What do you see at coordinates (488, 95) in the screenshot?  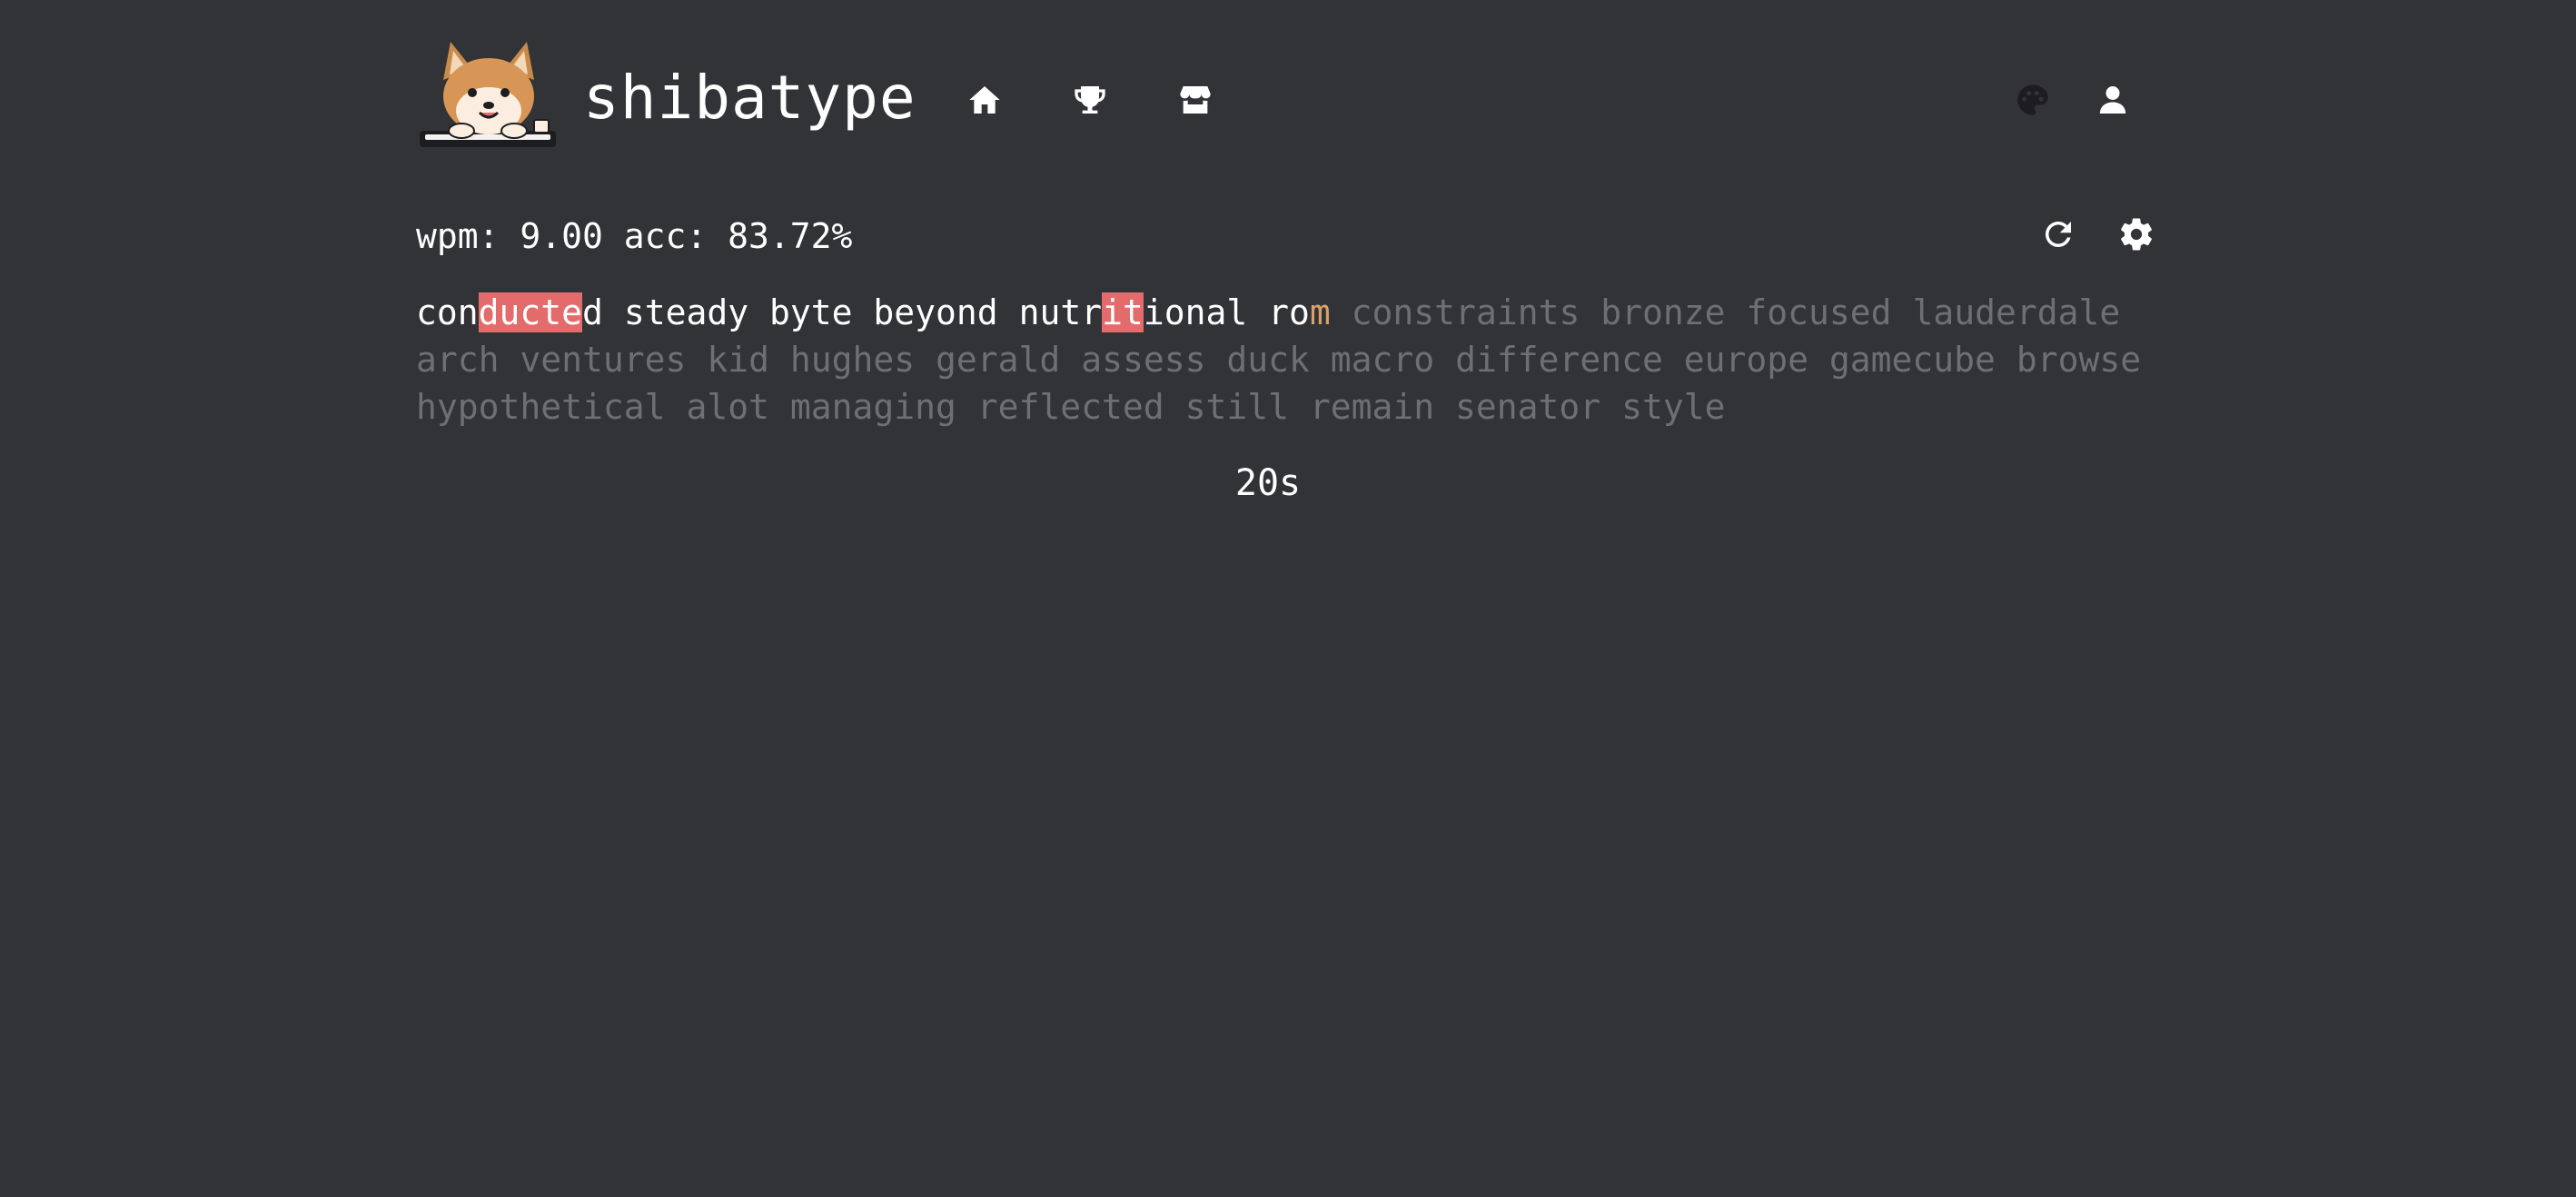 I see `shiba-logo` at bounding box center [488, 95].